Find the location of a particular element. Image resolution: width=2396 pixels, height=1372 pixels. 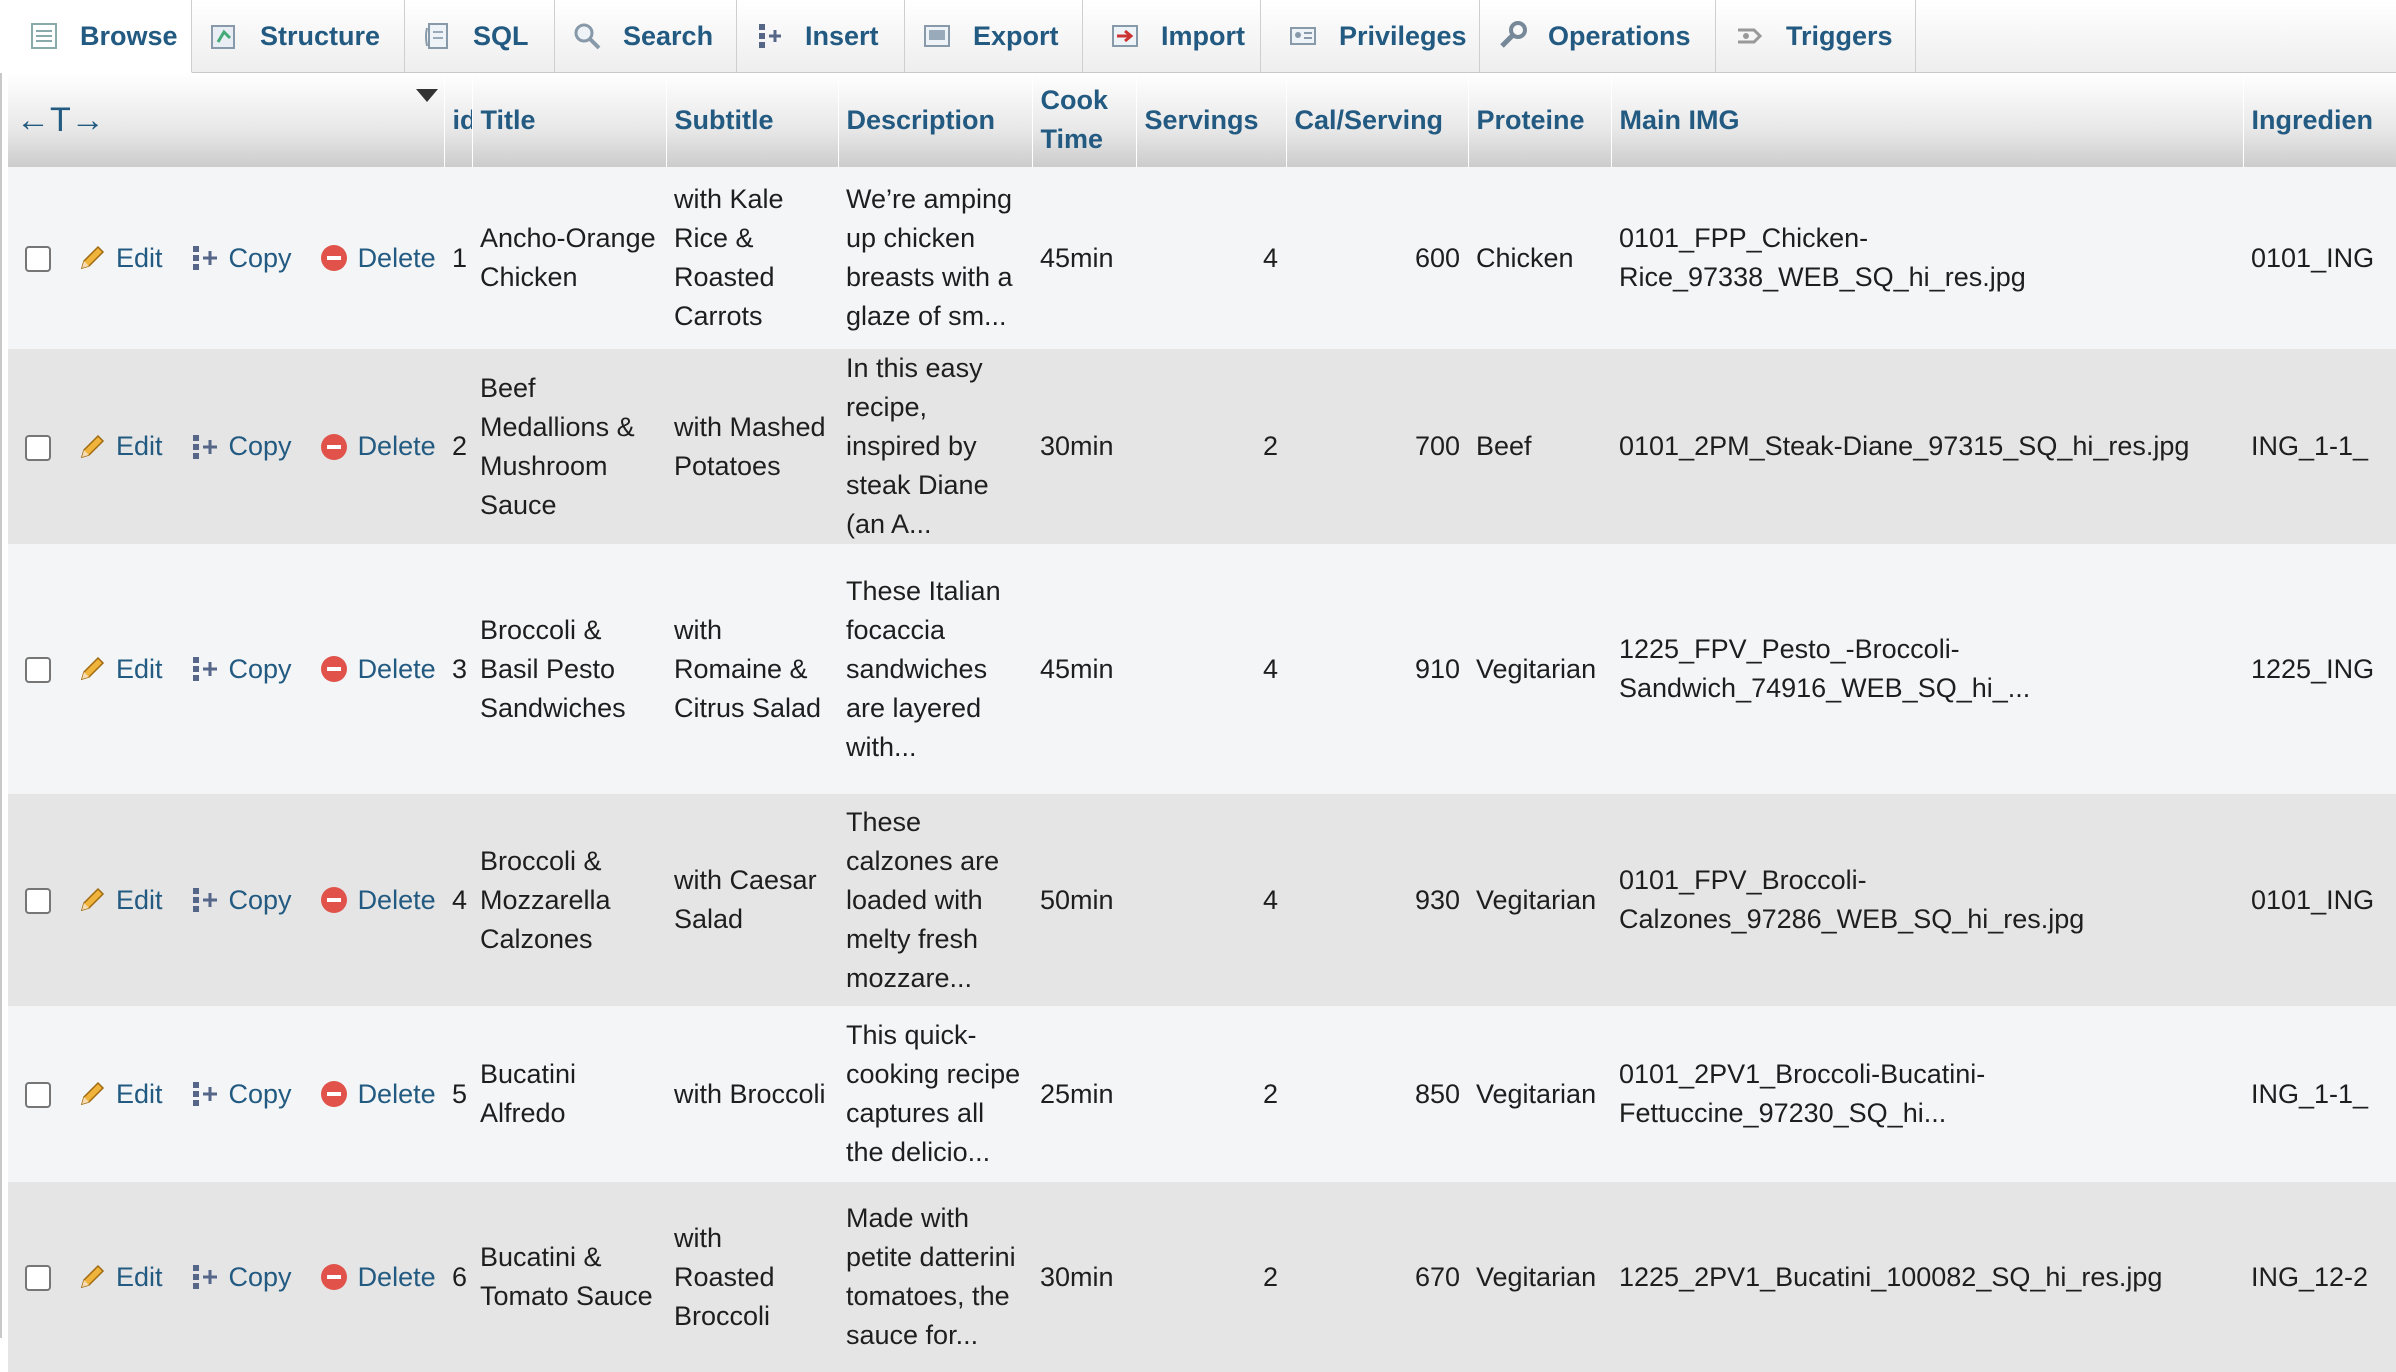

search-icon is located at coordinates (587, 36).